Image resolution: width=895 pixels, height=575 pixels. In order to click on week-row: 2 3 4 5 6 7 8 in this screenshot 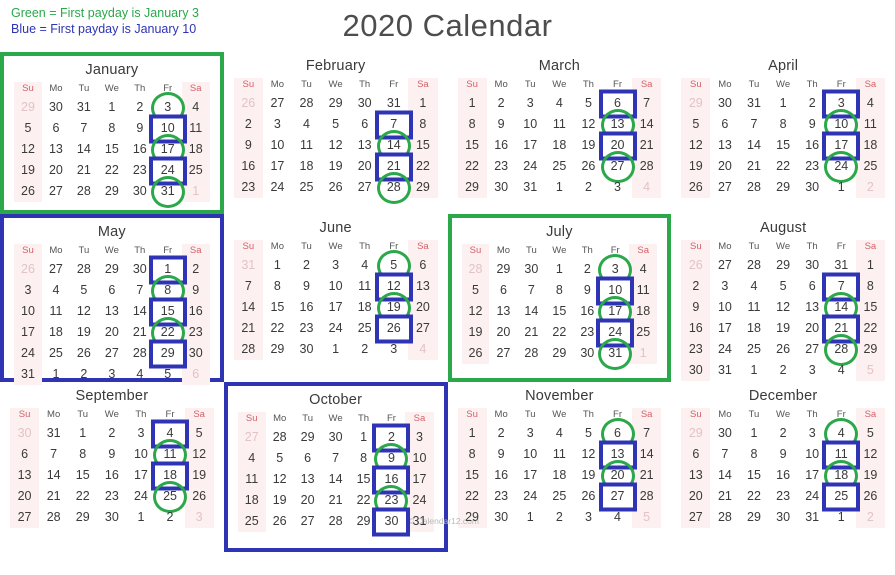, I will do `click(783, 286)`.